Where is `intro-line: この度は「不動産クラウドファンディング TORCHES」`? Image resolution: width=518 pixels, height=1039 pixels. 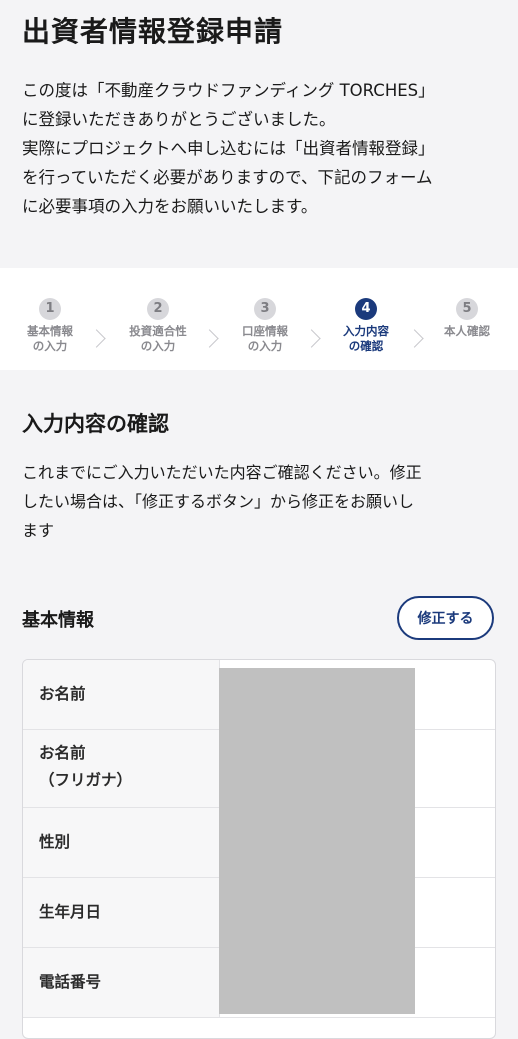
intro-line: この度は「不動産クラウドファンディング TORCHES」 is located at coordinates (228, 90).